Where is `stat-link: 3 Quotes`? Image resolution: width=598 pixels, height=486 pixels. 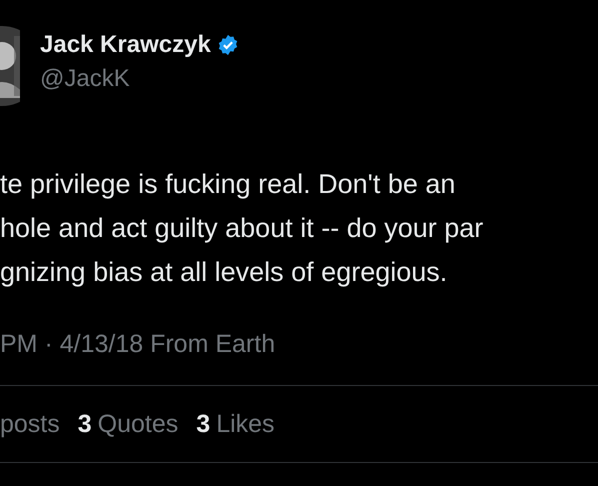
stat-link: 3 Quotes is located at coordinates (128, 424).